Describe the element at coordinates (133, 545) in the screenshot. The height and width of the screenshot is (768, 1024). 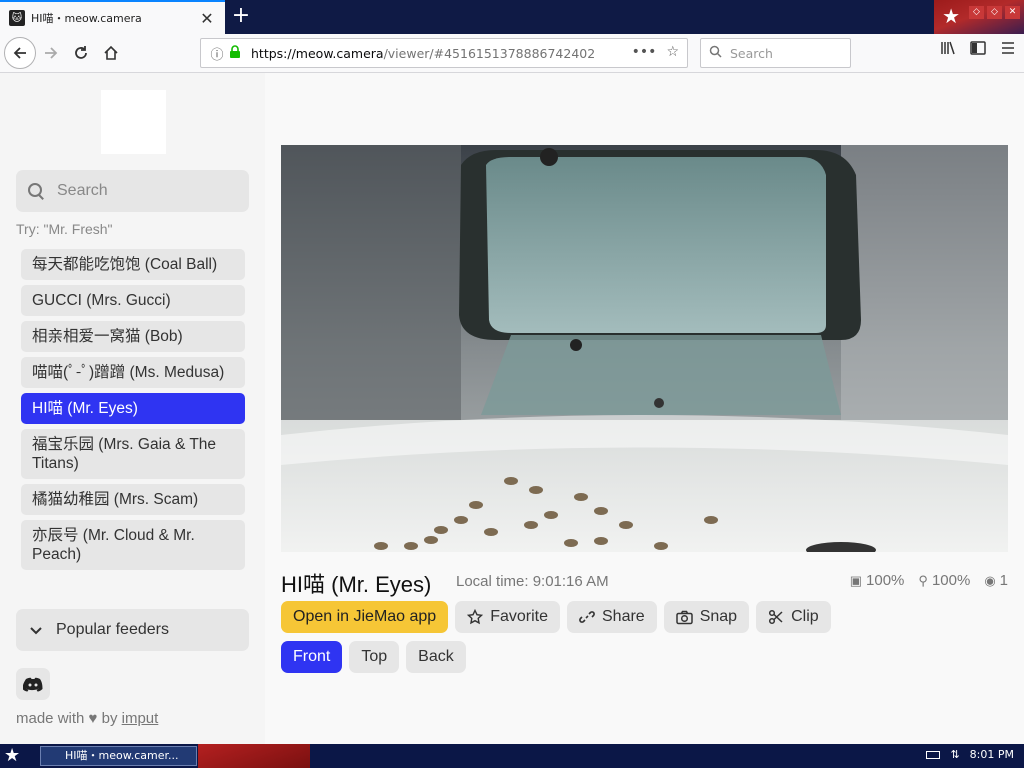
I see `feeder-item-mr-cloud: 亦辰号 (Mr. Cloud & Mr. Peach)` at that location.